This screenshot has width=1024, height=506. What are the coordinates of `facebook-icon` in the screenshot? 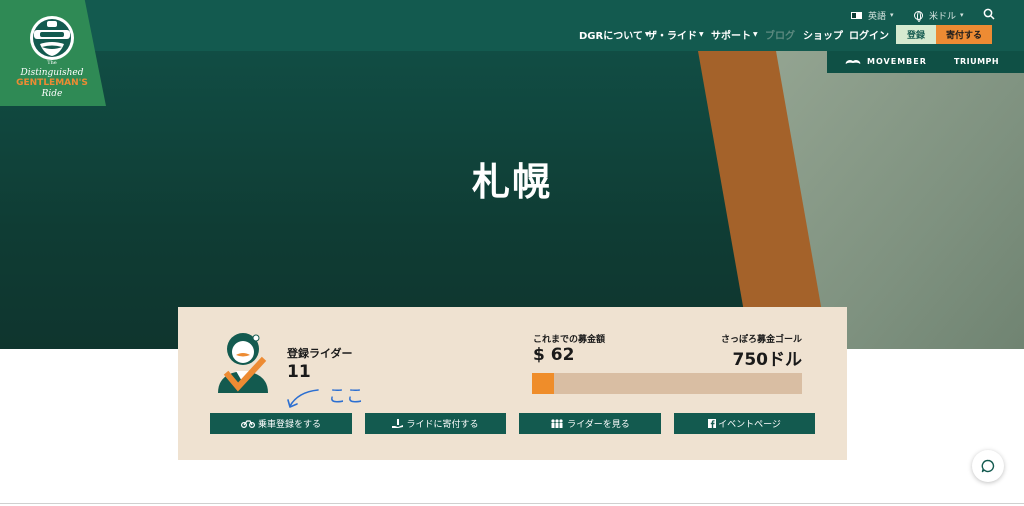 It's located at (712, 423).